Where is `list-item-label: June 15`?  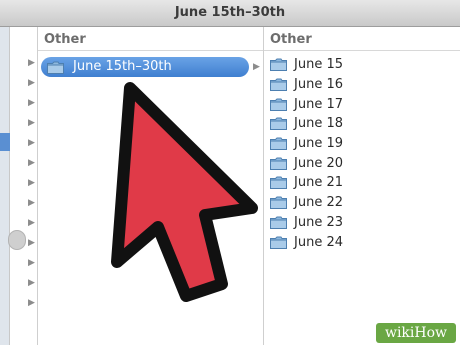
list-item-label: June 15 is located at coordinates (318, 65).